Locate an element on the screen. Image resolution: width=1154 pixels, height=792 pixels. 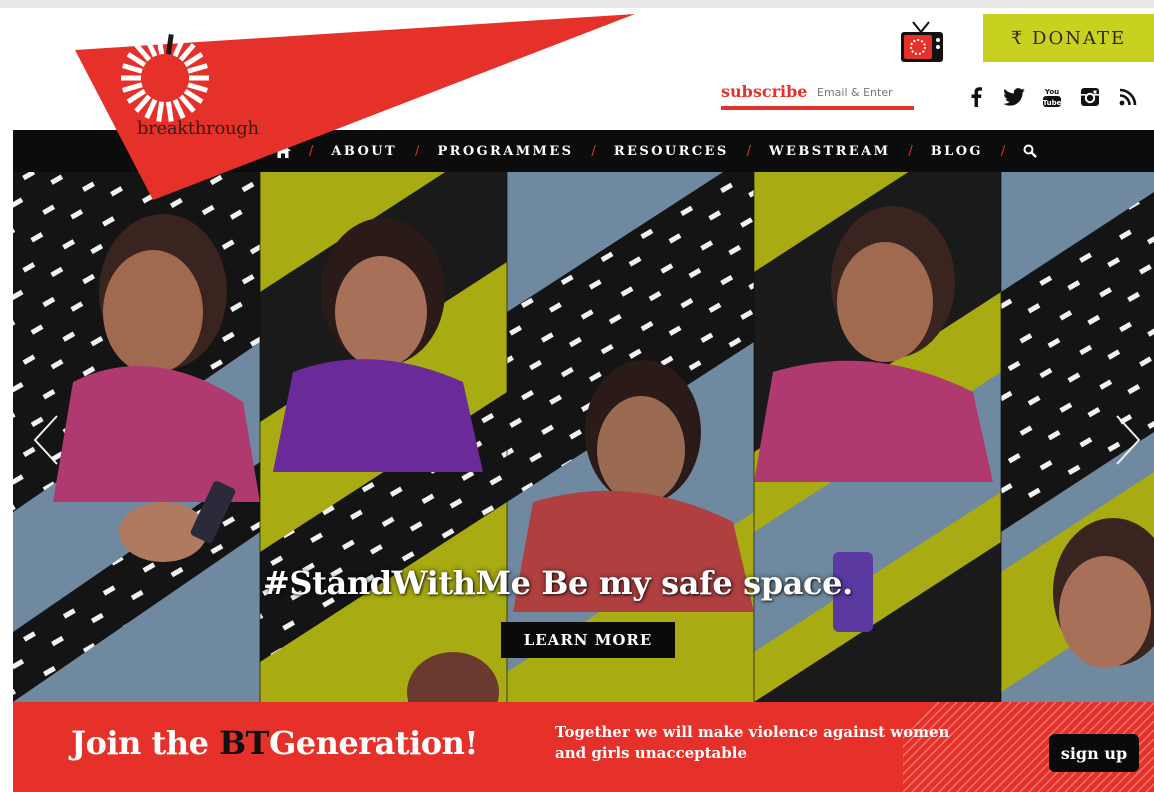
join-heading: Join the BTGeneration! is located at coordinates (274, 743).